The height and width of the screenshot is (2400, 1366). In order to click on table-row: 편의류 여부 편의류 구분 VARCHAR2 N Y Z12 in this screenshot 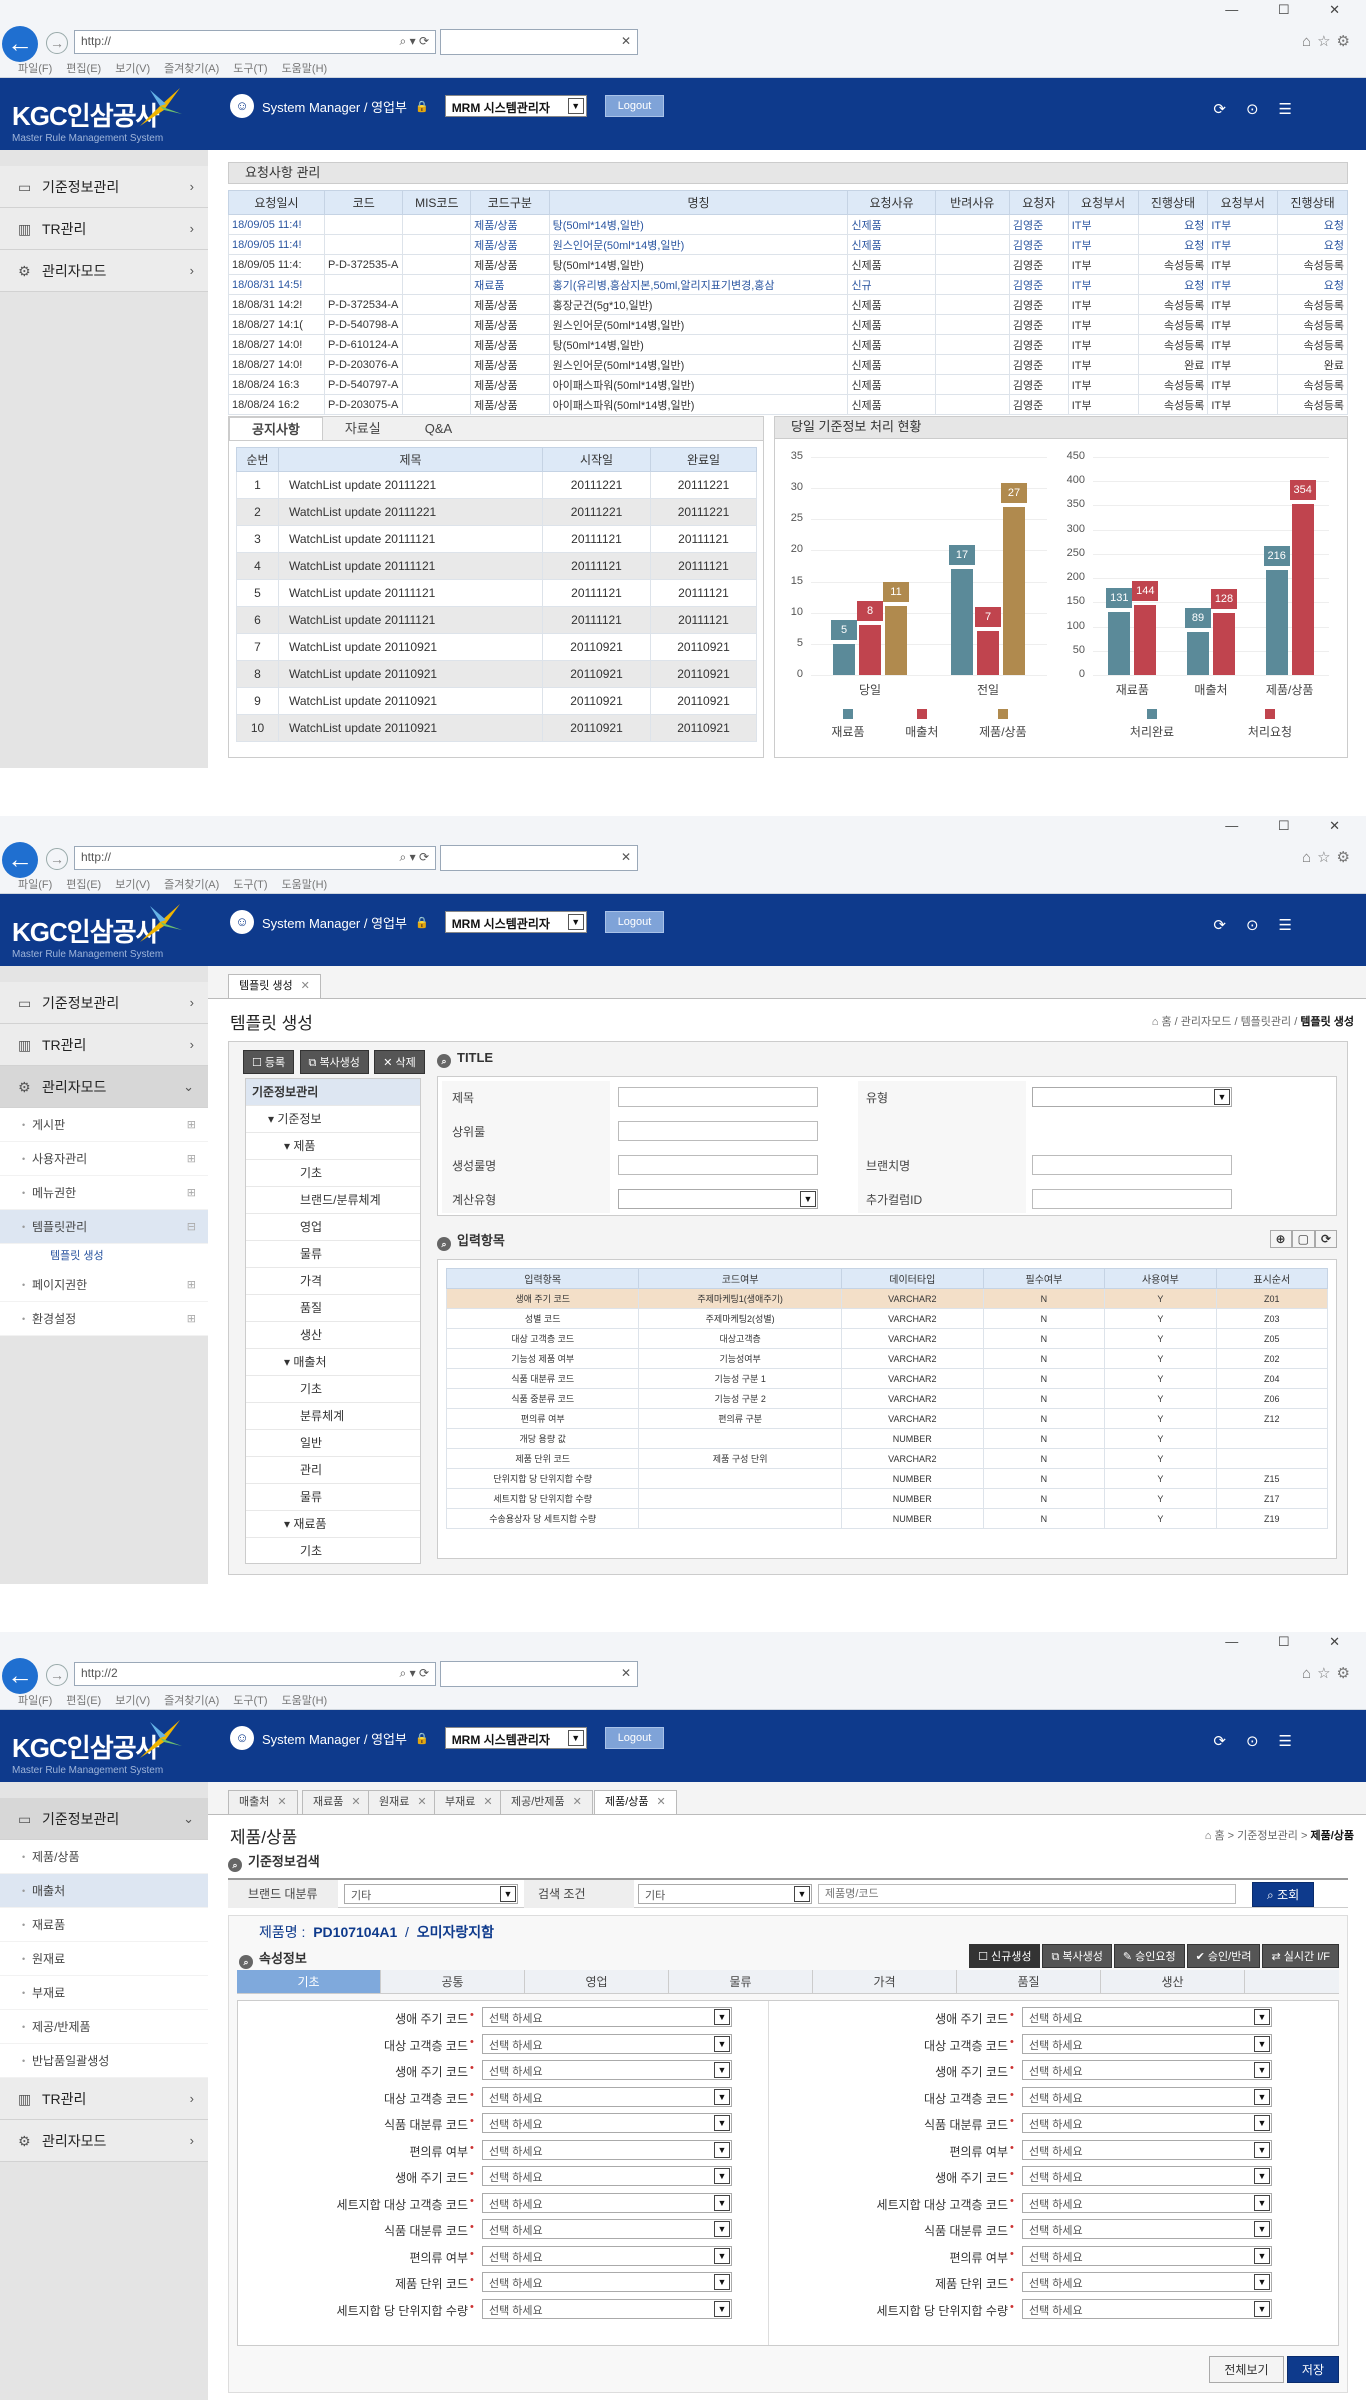, I will do `click(887, 1418)`.